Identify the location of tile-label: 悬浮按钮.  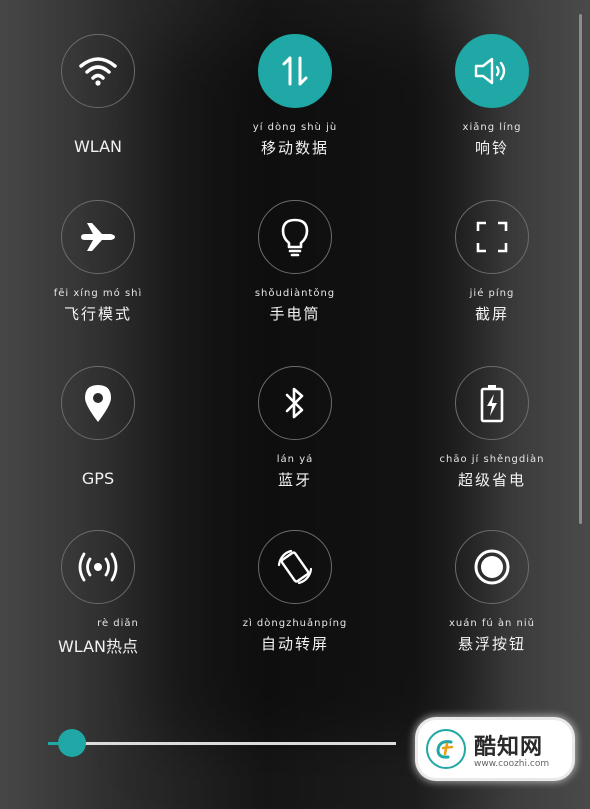
(491, 644).